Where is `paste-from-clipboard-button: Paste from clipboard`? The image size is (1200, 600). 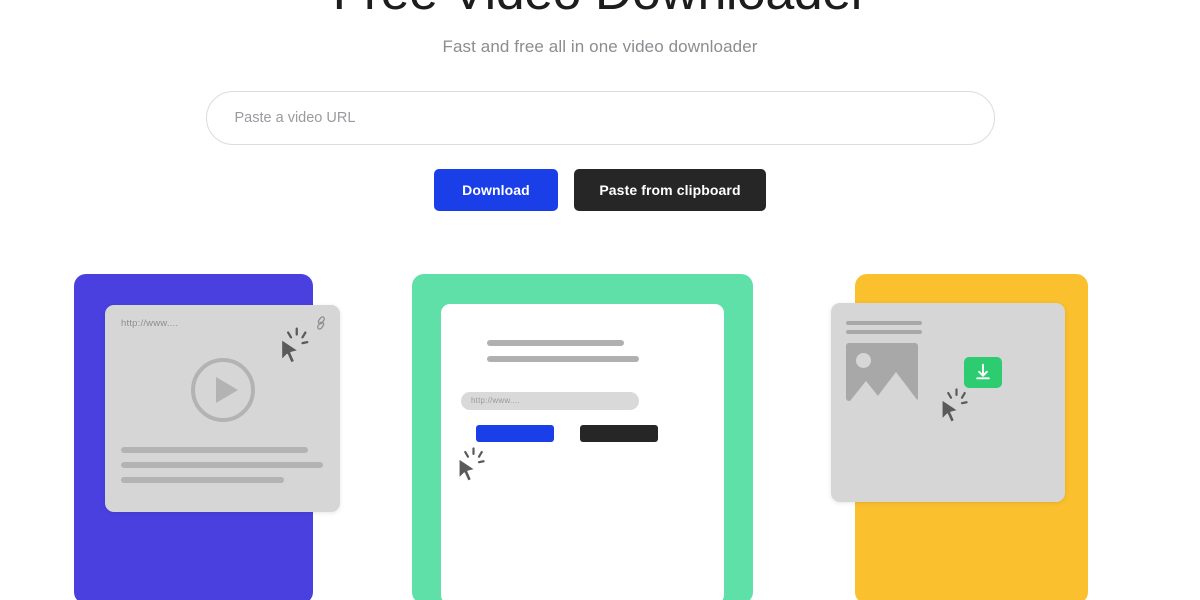 paste-from-clipboard-button: Paste from clipboard is located at coordinates (670, 190).